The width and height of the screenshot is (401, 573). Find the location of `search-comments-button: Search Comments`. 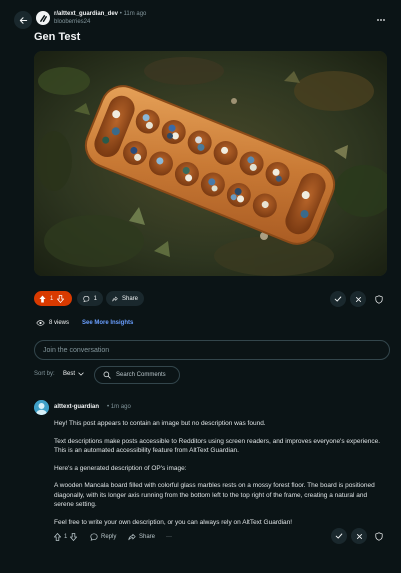

search-comments-button: Search Comments is located at coordinates (137, 375).